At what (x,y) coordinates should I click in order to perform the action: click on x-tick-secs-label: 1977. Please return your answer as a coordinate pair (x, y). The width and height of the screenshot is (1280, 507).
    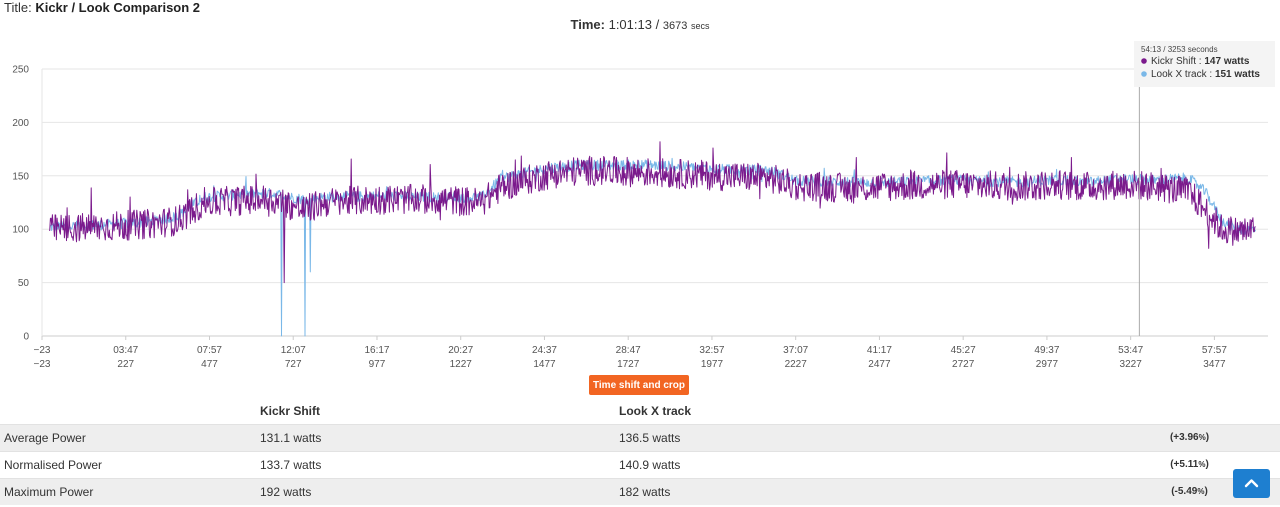
    Looking at the image, I should click on (712, 364).